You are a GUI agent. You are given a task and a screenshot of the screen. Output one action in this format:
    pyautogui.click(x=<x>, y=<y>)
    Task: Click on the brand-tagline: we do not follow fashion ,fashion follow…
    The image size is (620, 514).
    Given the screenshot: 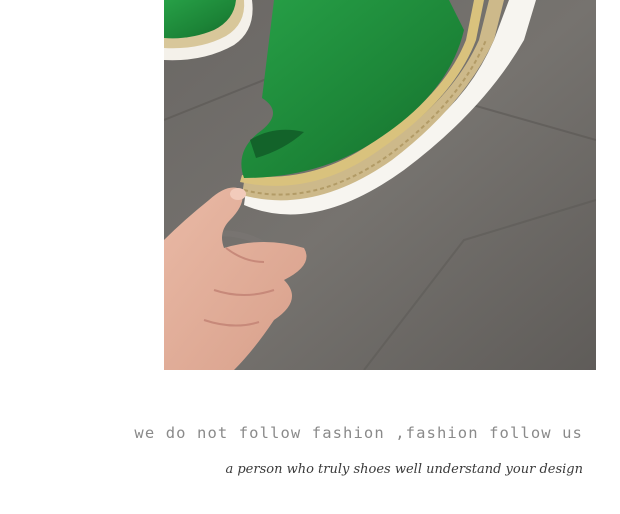 What is the action you would take?
    pyautogui.click(x=358, y=433)
    